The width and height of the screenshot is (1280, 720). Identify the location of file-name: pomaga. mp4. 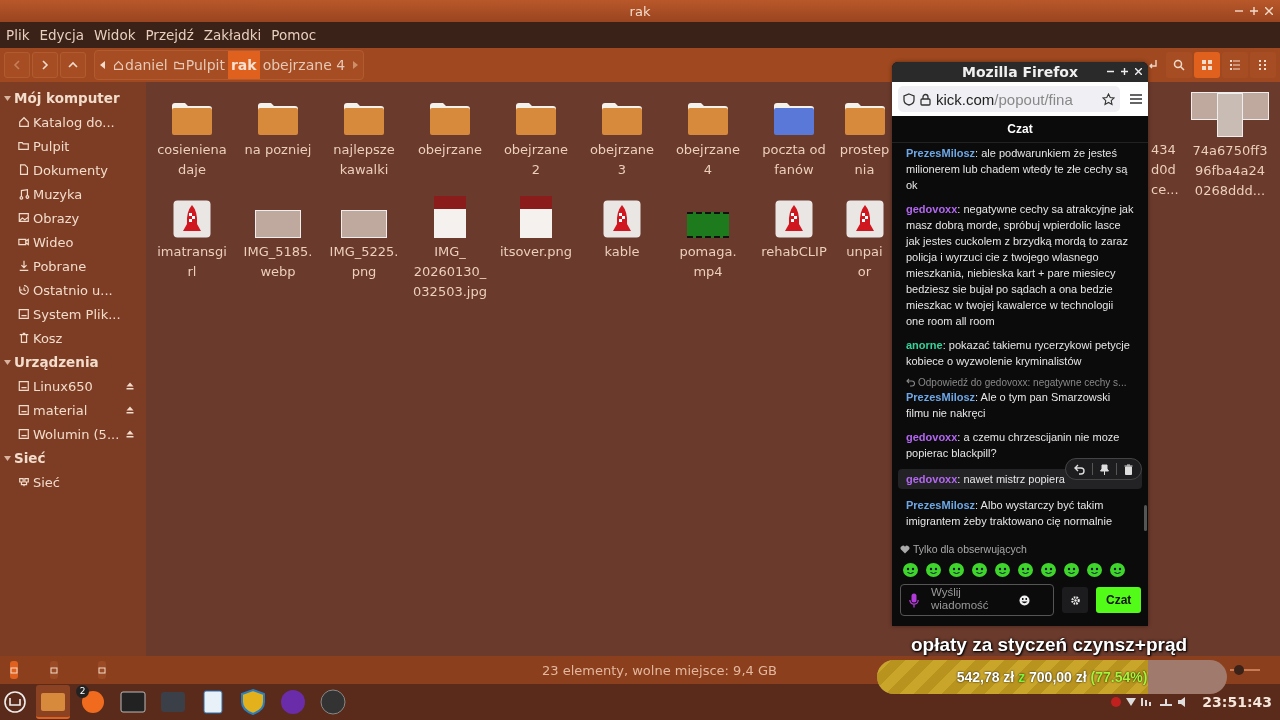
(708, 262).